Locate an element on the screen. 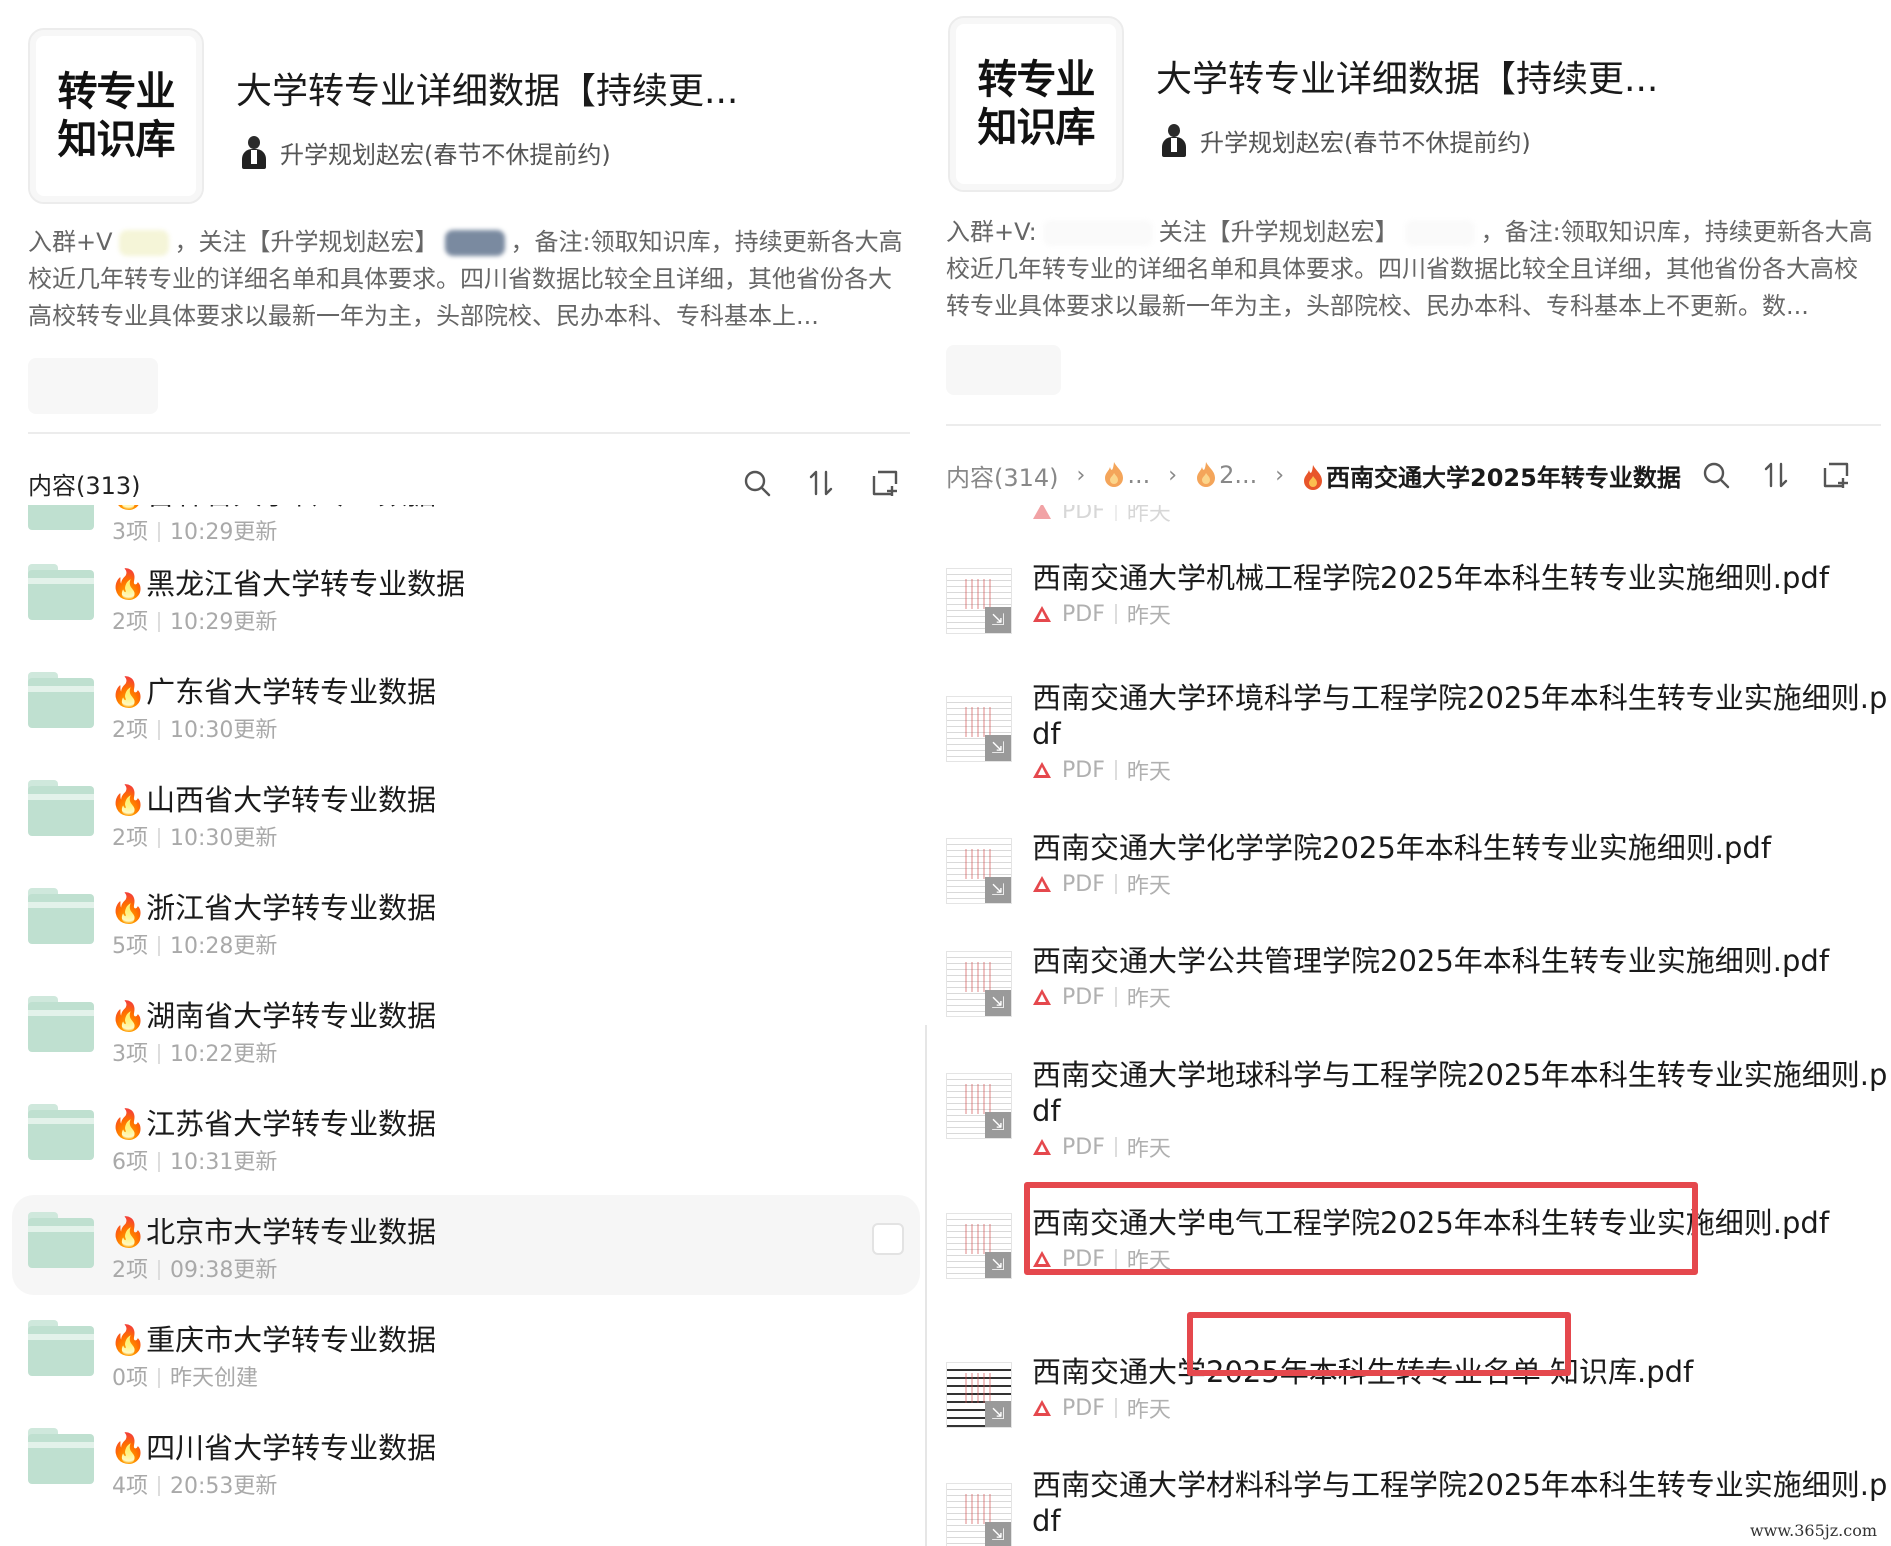 Image resolution: width=1891 pixels, height=1546 pixels. folder-name: 🔥四川省大学转专业数据 is located at coordinates (273, 1448).